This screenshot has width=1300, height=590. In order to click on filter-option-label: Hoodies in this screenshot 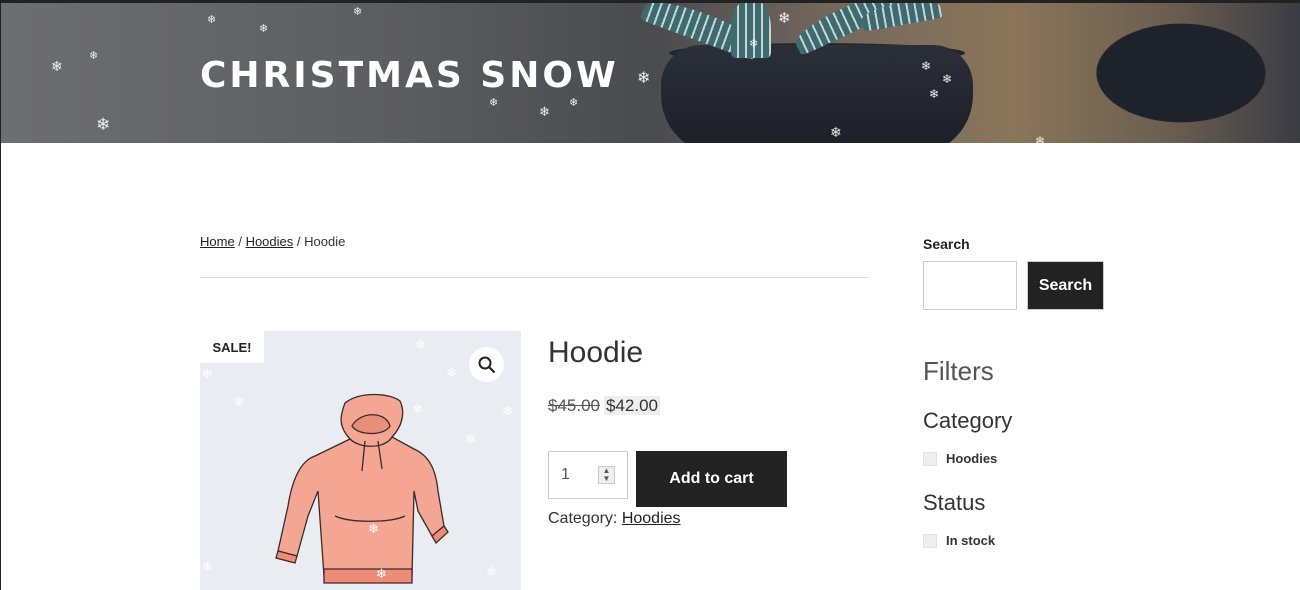, I will do `click(972, 458)`.